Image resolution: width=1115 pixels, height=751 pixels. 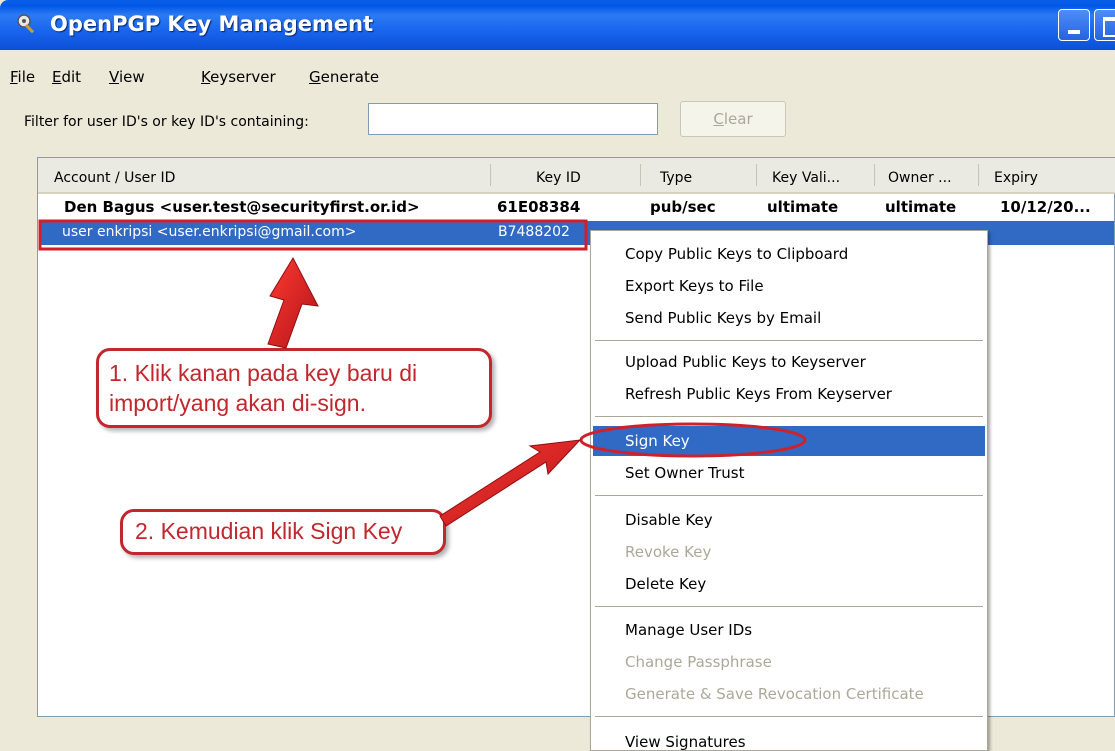 What do you see at coordinates (789, 630) in the screenshot?
I see `menu-item-manage-user-ids: Manage User IDs` at bounding box center [789, 630].